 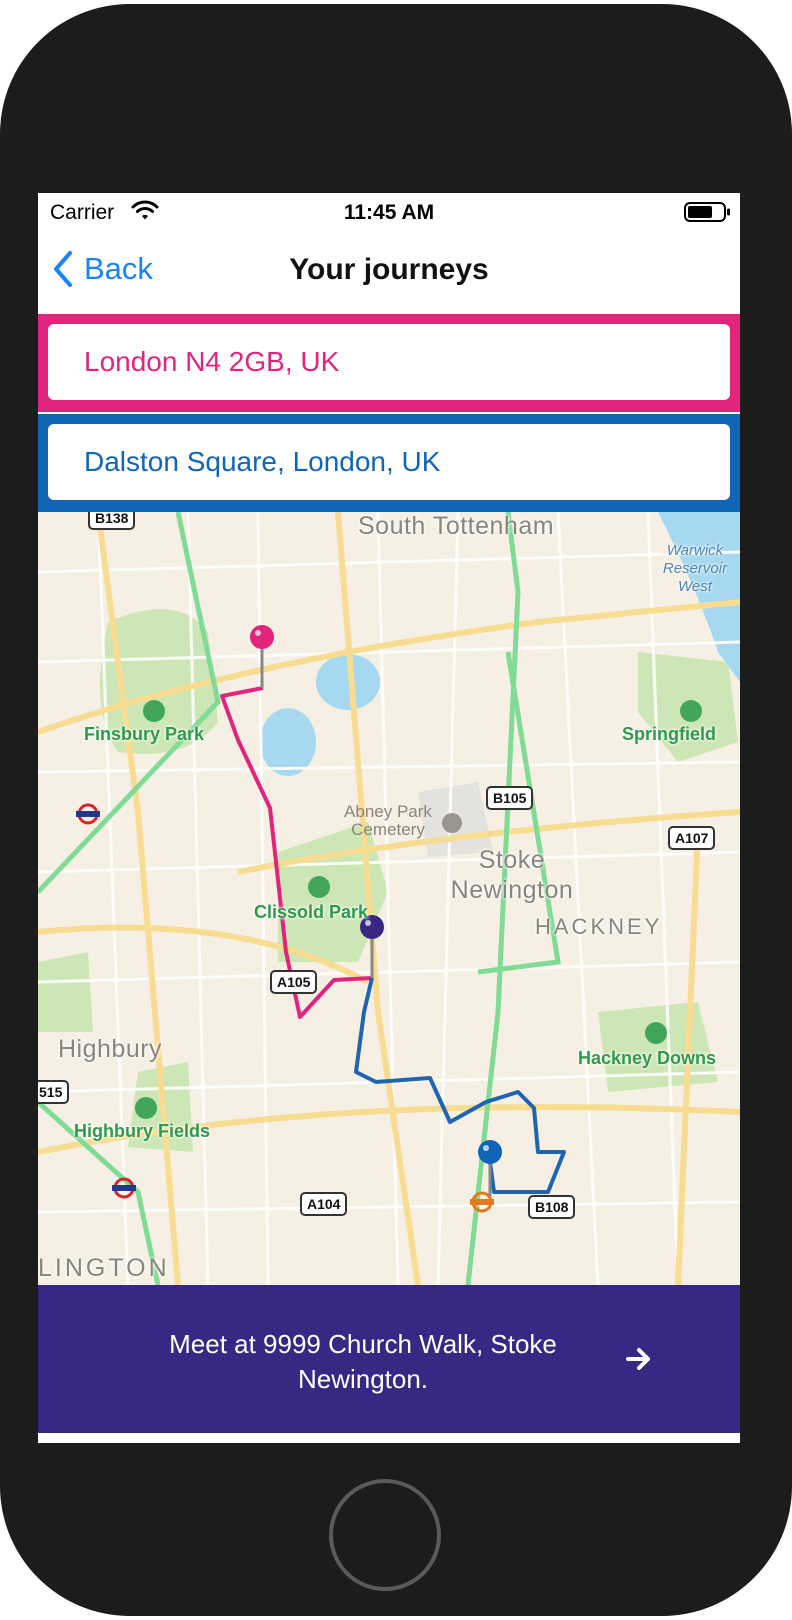 I want to click on area-label: LINGTON, so click(x=104, y=1268).